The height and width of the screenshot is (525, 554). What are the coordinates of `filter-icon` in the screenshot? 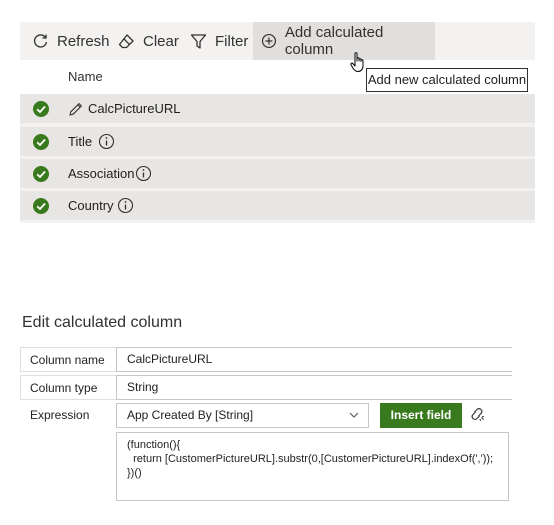 It's located at (198, 41).